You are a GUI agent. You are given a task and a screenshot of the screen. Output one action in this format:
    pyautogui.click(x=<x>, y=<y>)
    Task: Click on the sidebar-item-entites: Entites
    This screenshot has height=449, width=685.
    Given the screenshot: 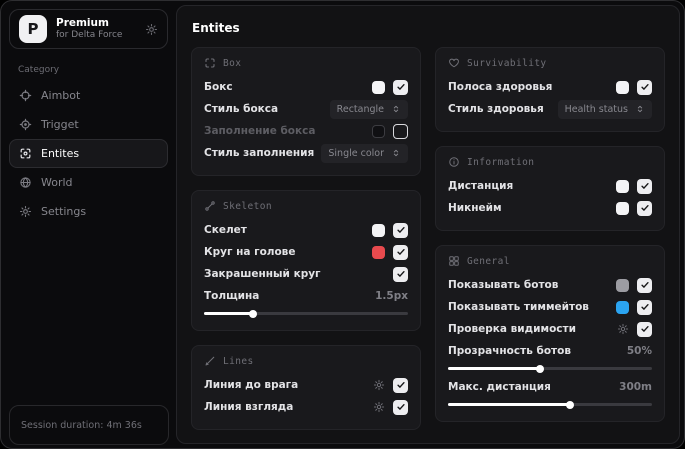 What is the action you would take?
    pyautogui.click(x=88, y=153)
    